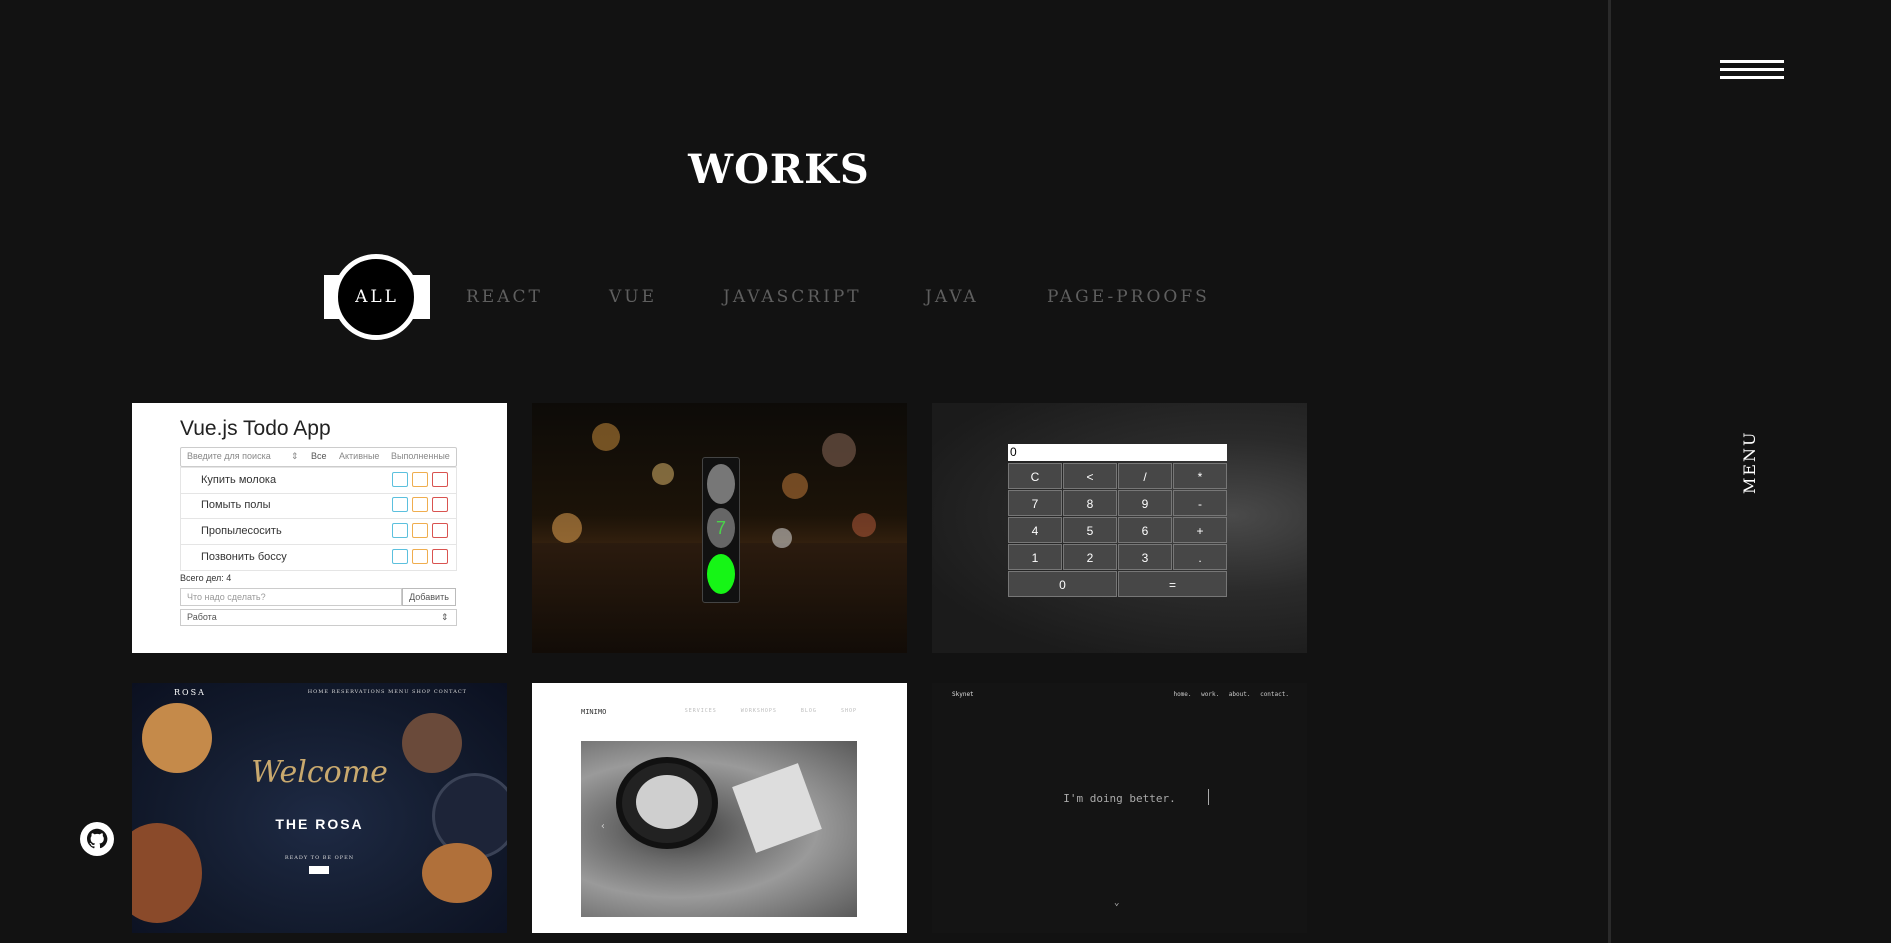 This screenshot has height=943, width=1891. I want to click on calc-key: *, so click(1200, 476).